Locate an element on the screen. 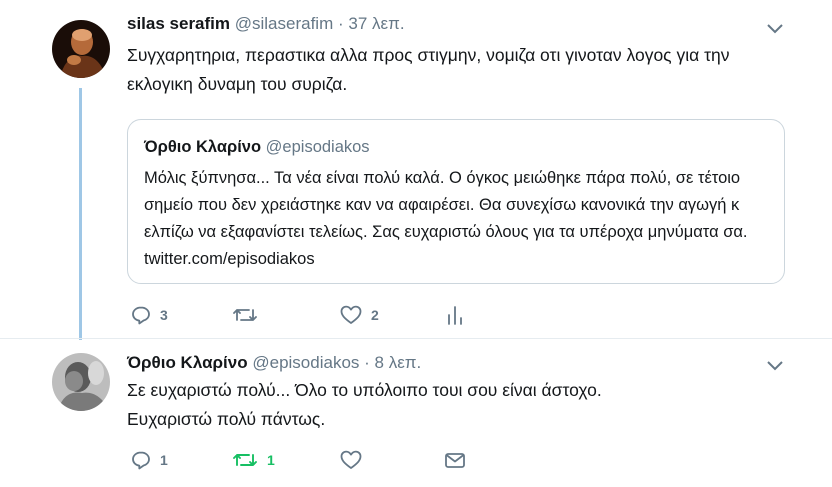 This screenshot has height=487, width=832. quote-header: Όρθιο Κλαρίνο @episodiakos is located at coordinates (257, 147).